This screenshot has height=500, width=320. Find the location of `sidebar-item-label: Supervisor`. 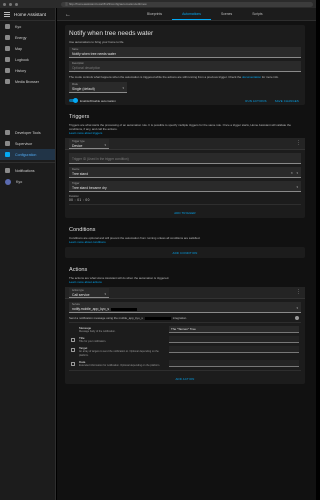

sidebar-item-label: Supervisor is located at coordinates (24, 143).